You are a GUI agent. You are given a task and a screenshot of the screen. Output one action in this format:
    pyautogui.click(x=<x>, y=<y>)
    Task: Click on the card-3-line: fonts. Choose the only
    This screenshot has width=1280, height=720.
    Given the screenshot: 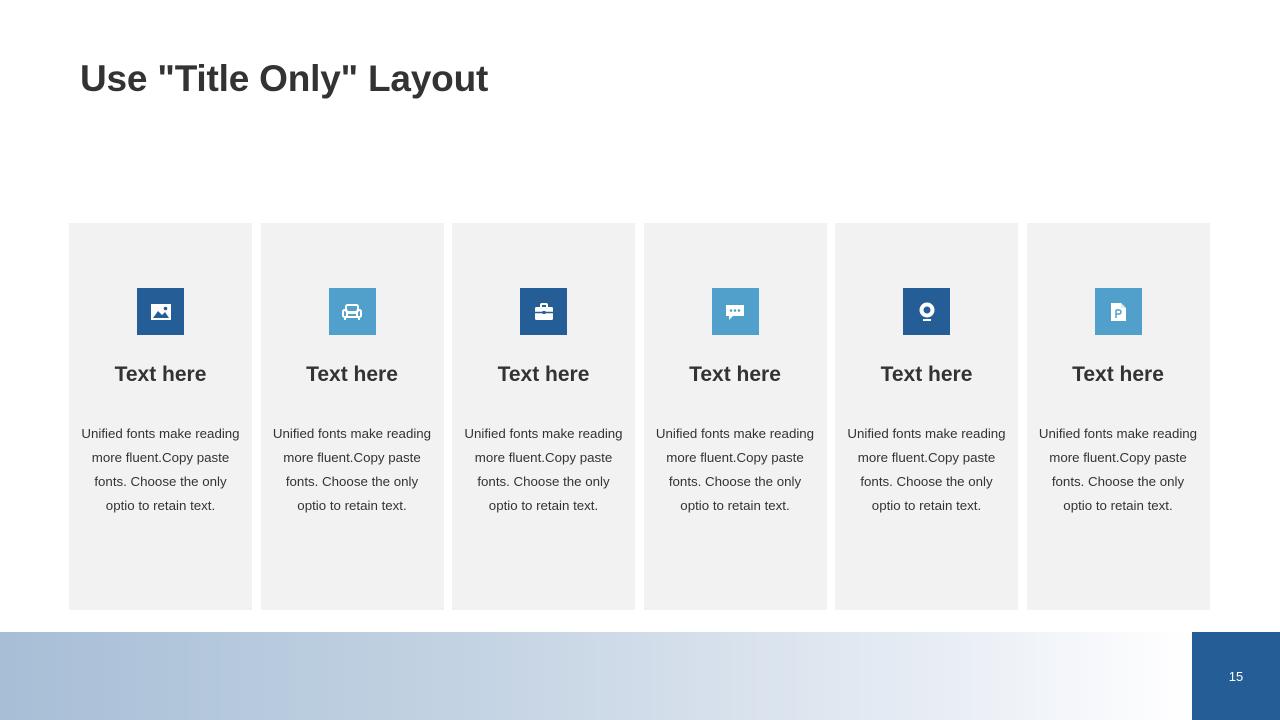 What is the action you would take?
    pyautogui.click(x=543, y=481)
    